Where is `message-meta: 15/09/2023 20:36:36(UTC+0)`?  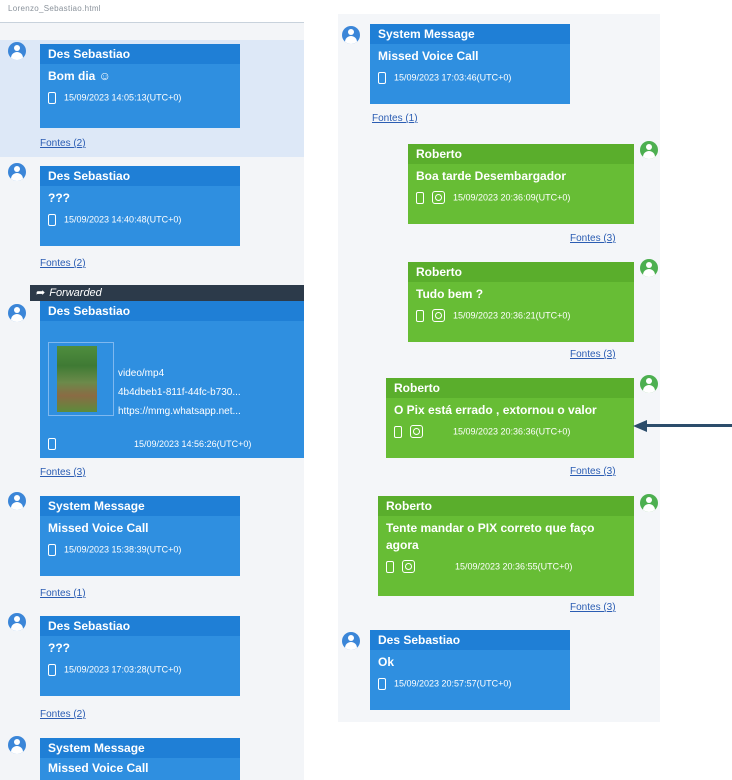
message-meta: 15/09/2023 20:36:36(UTC+0) is located at coordinates (510, 431).